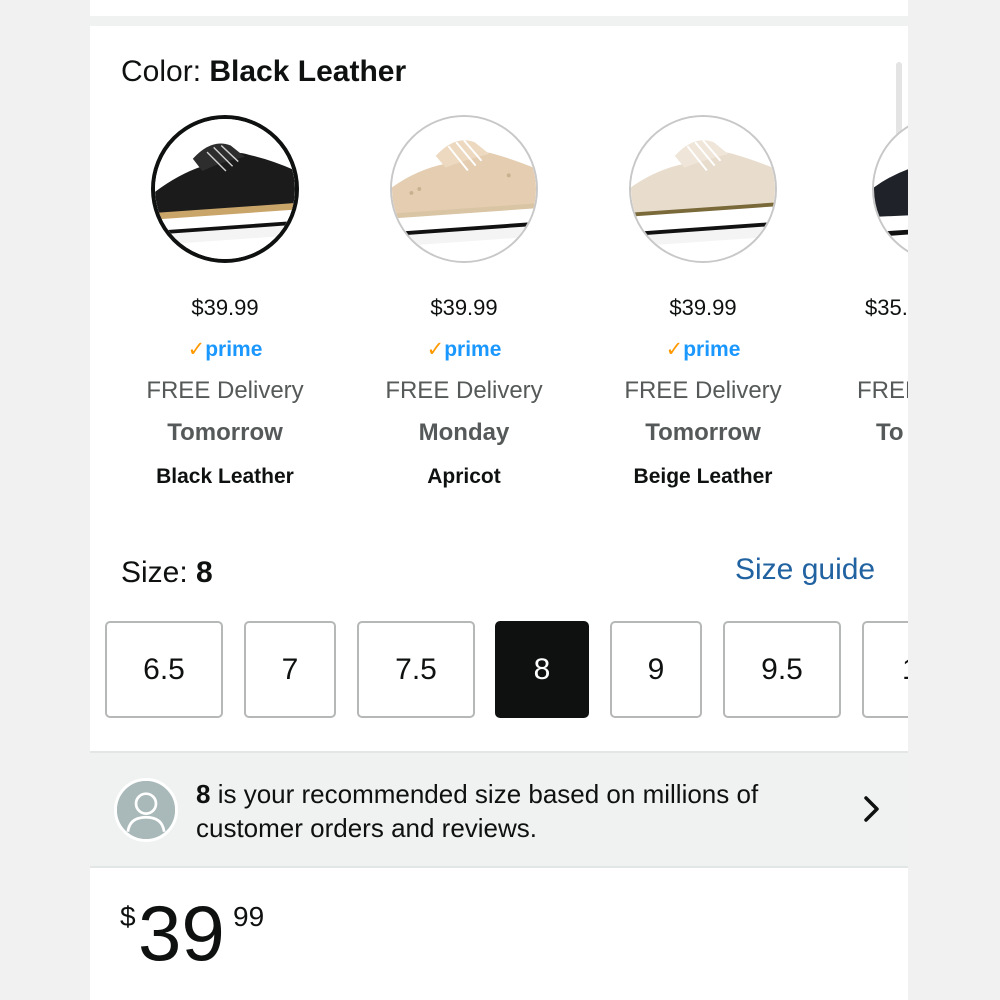 The image size is (1000, 1000). I want to click on size-option-6-5: 6.5, so click(164, 669).